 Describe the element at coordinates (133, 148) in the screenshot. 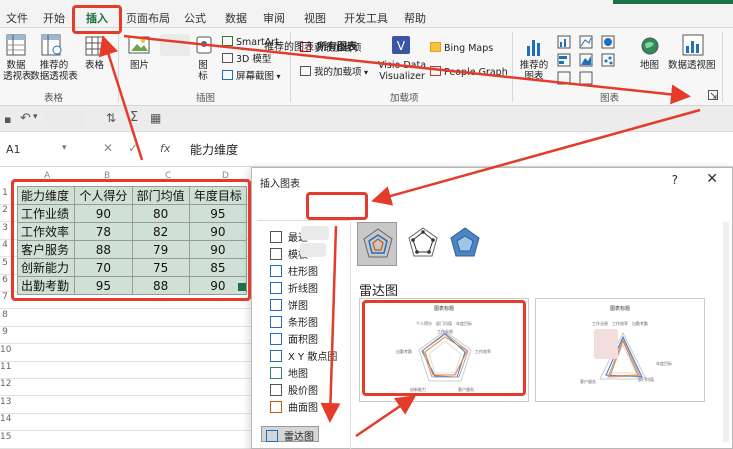

I see `enter-icon: ✓` at that location.